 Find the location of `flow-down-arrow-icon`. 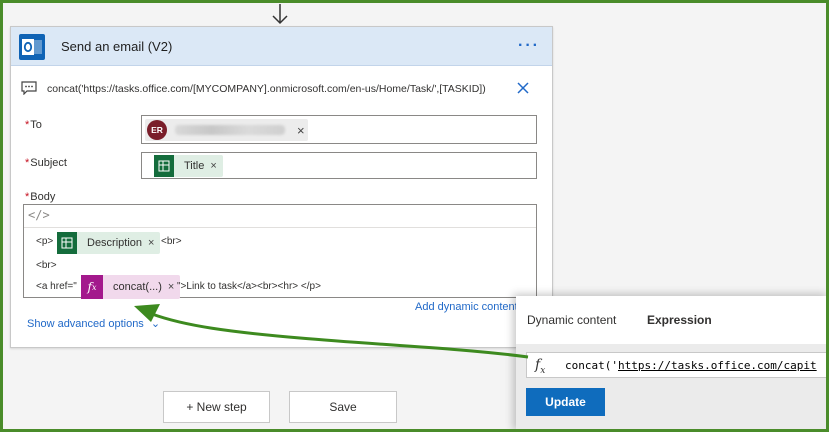

flow-down-arrow-icon is located at coordinates (280, 14).